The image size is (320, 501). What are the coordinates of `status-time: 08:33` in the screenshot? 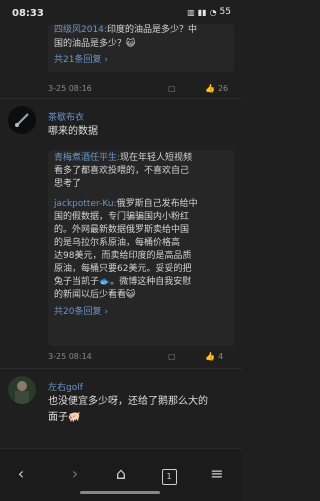 It's located at (28, 13).